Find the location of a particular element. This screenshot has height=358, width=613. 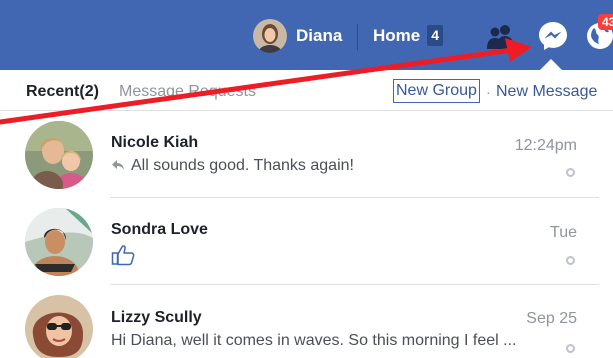

user-avatar is located at coordinates (270, 36).